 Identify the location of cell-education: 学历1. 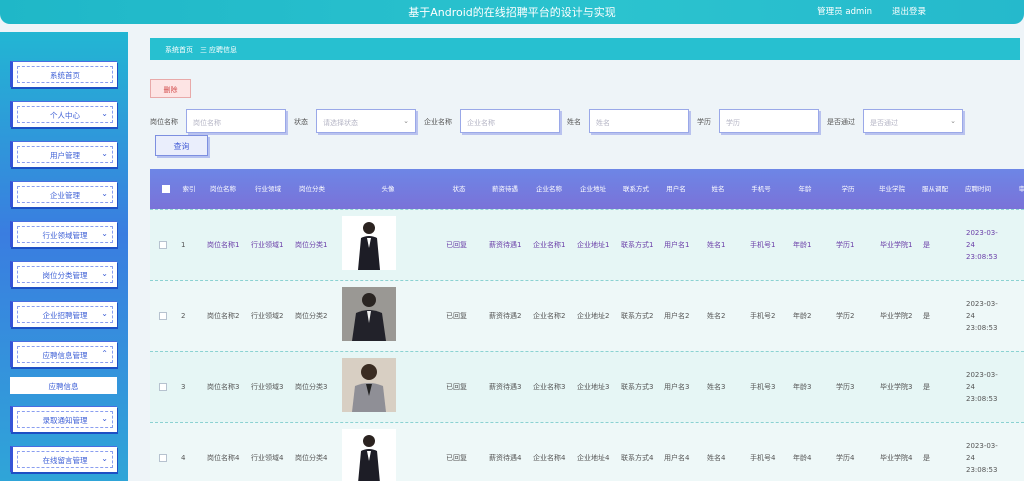
(845, 245).